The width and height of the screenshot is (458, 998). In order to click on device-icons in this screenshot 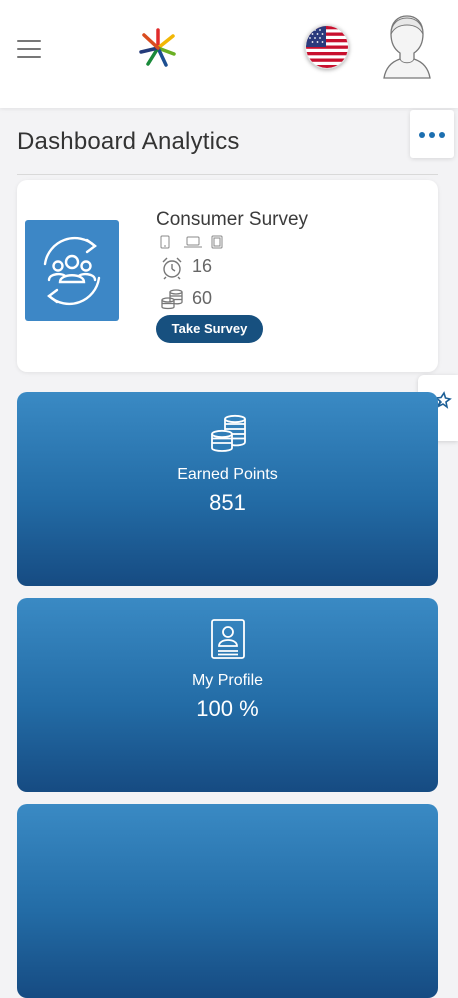, I will do `click(191, 242)`.